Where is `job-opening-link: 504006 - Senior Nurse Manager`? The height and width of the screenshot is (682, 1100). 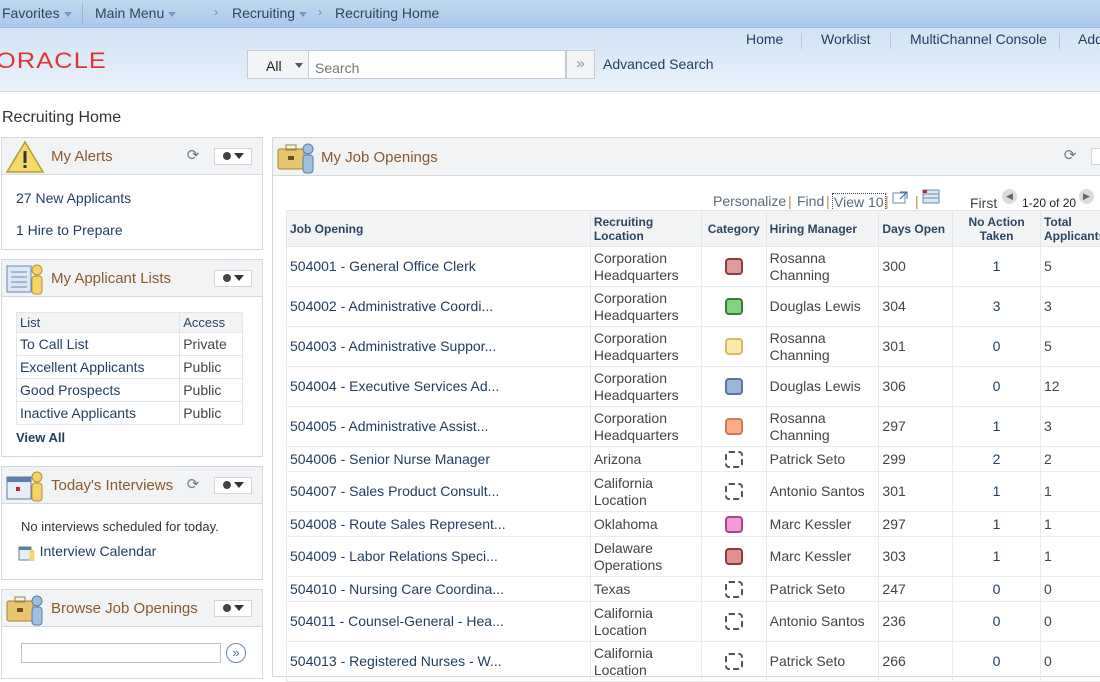
job-opening-link: 504006 - Senior Nurse Manager is located at coordinates (439, 459).